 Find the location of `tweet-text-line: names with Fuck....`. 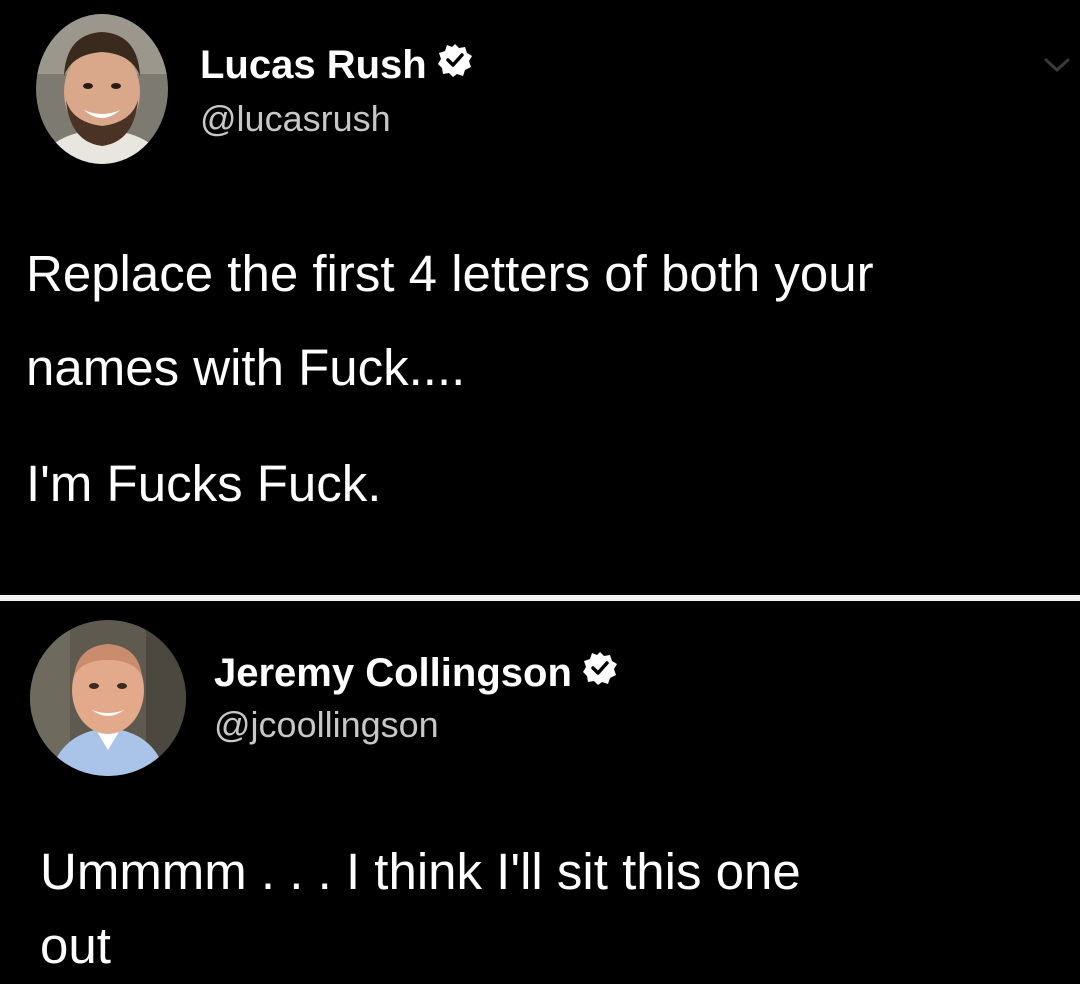

tweet-text-line: names with Fuck.... is located at coordinates (246, 367).